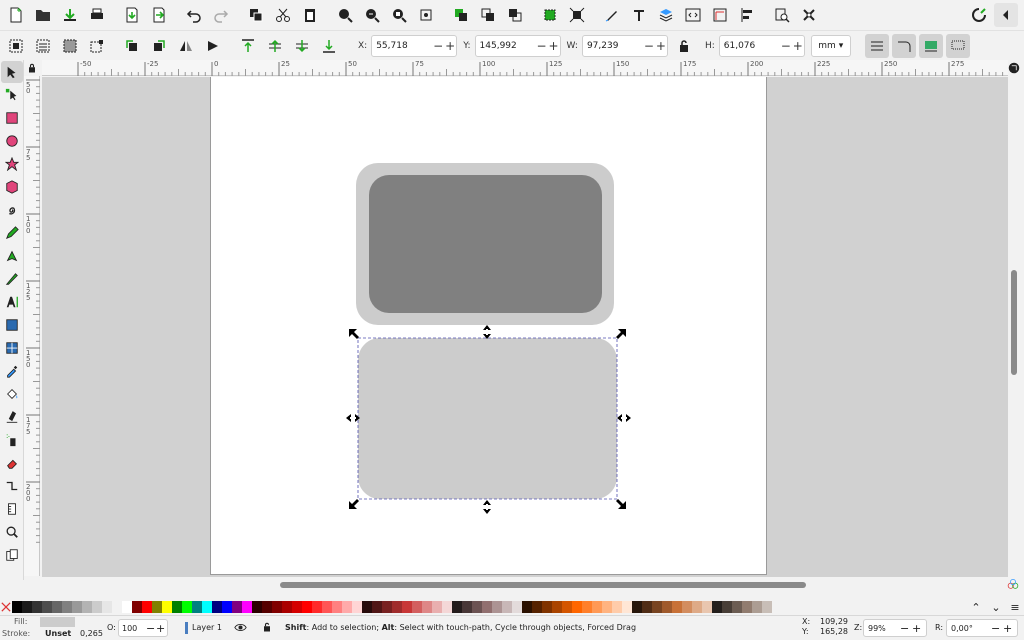 This screenshot has height=640, width=1024. I want to click on calligraphy-tool-icon, so click(12, 279).